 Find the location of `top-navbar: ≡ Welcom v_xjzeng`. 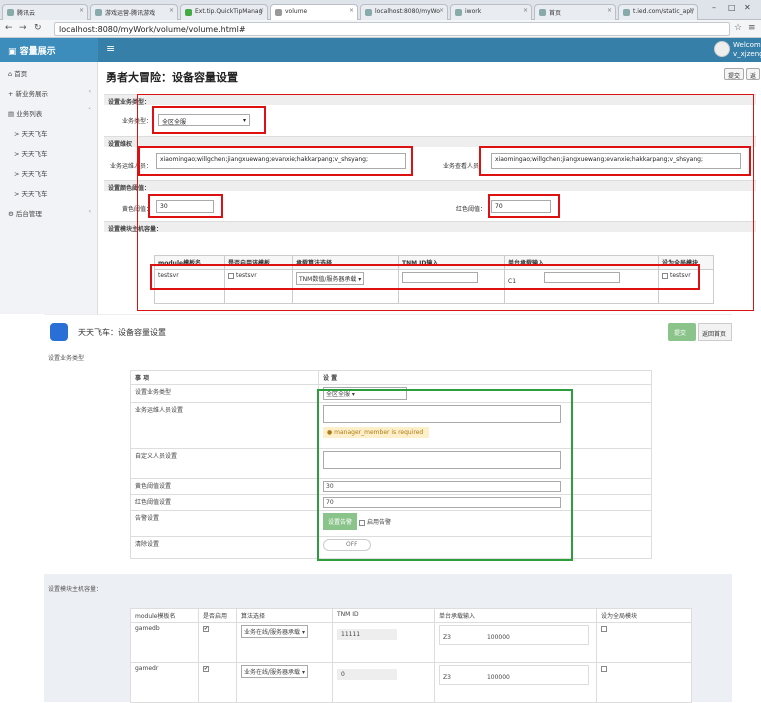

top-navbar: ≡ Welcom v_xjzeng is located at coordinates (429, 50).